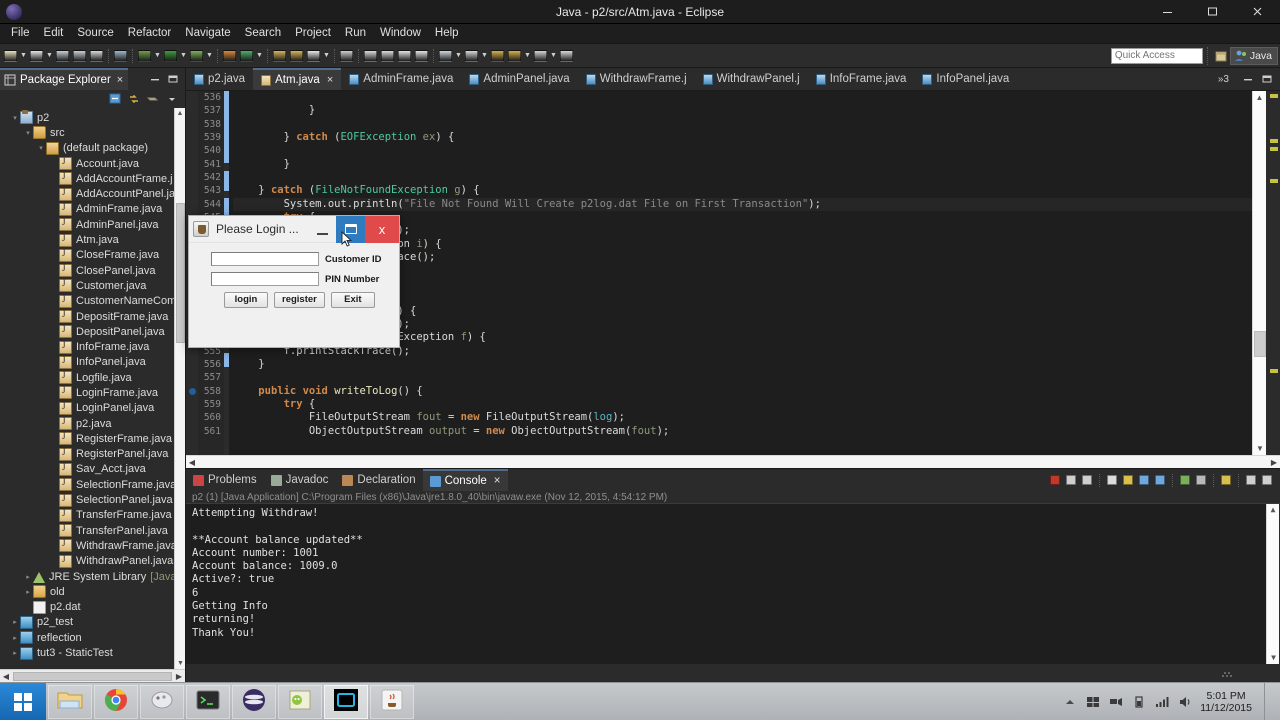  What do you see at coordinates (263, 33) in the screenshot?
I see `menu-item-search: Search` at bounding box center [263, 33].